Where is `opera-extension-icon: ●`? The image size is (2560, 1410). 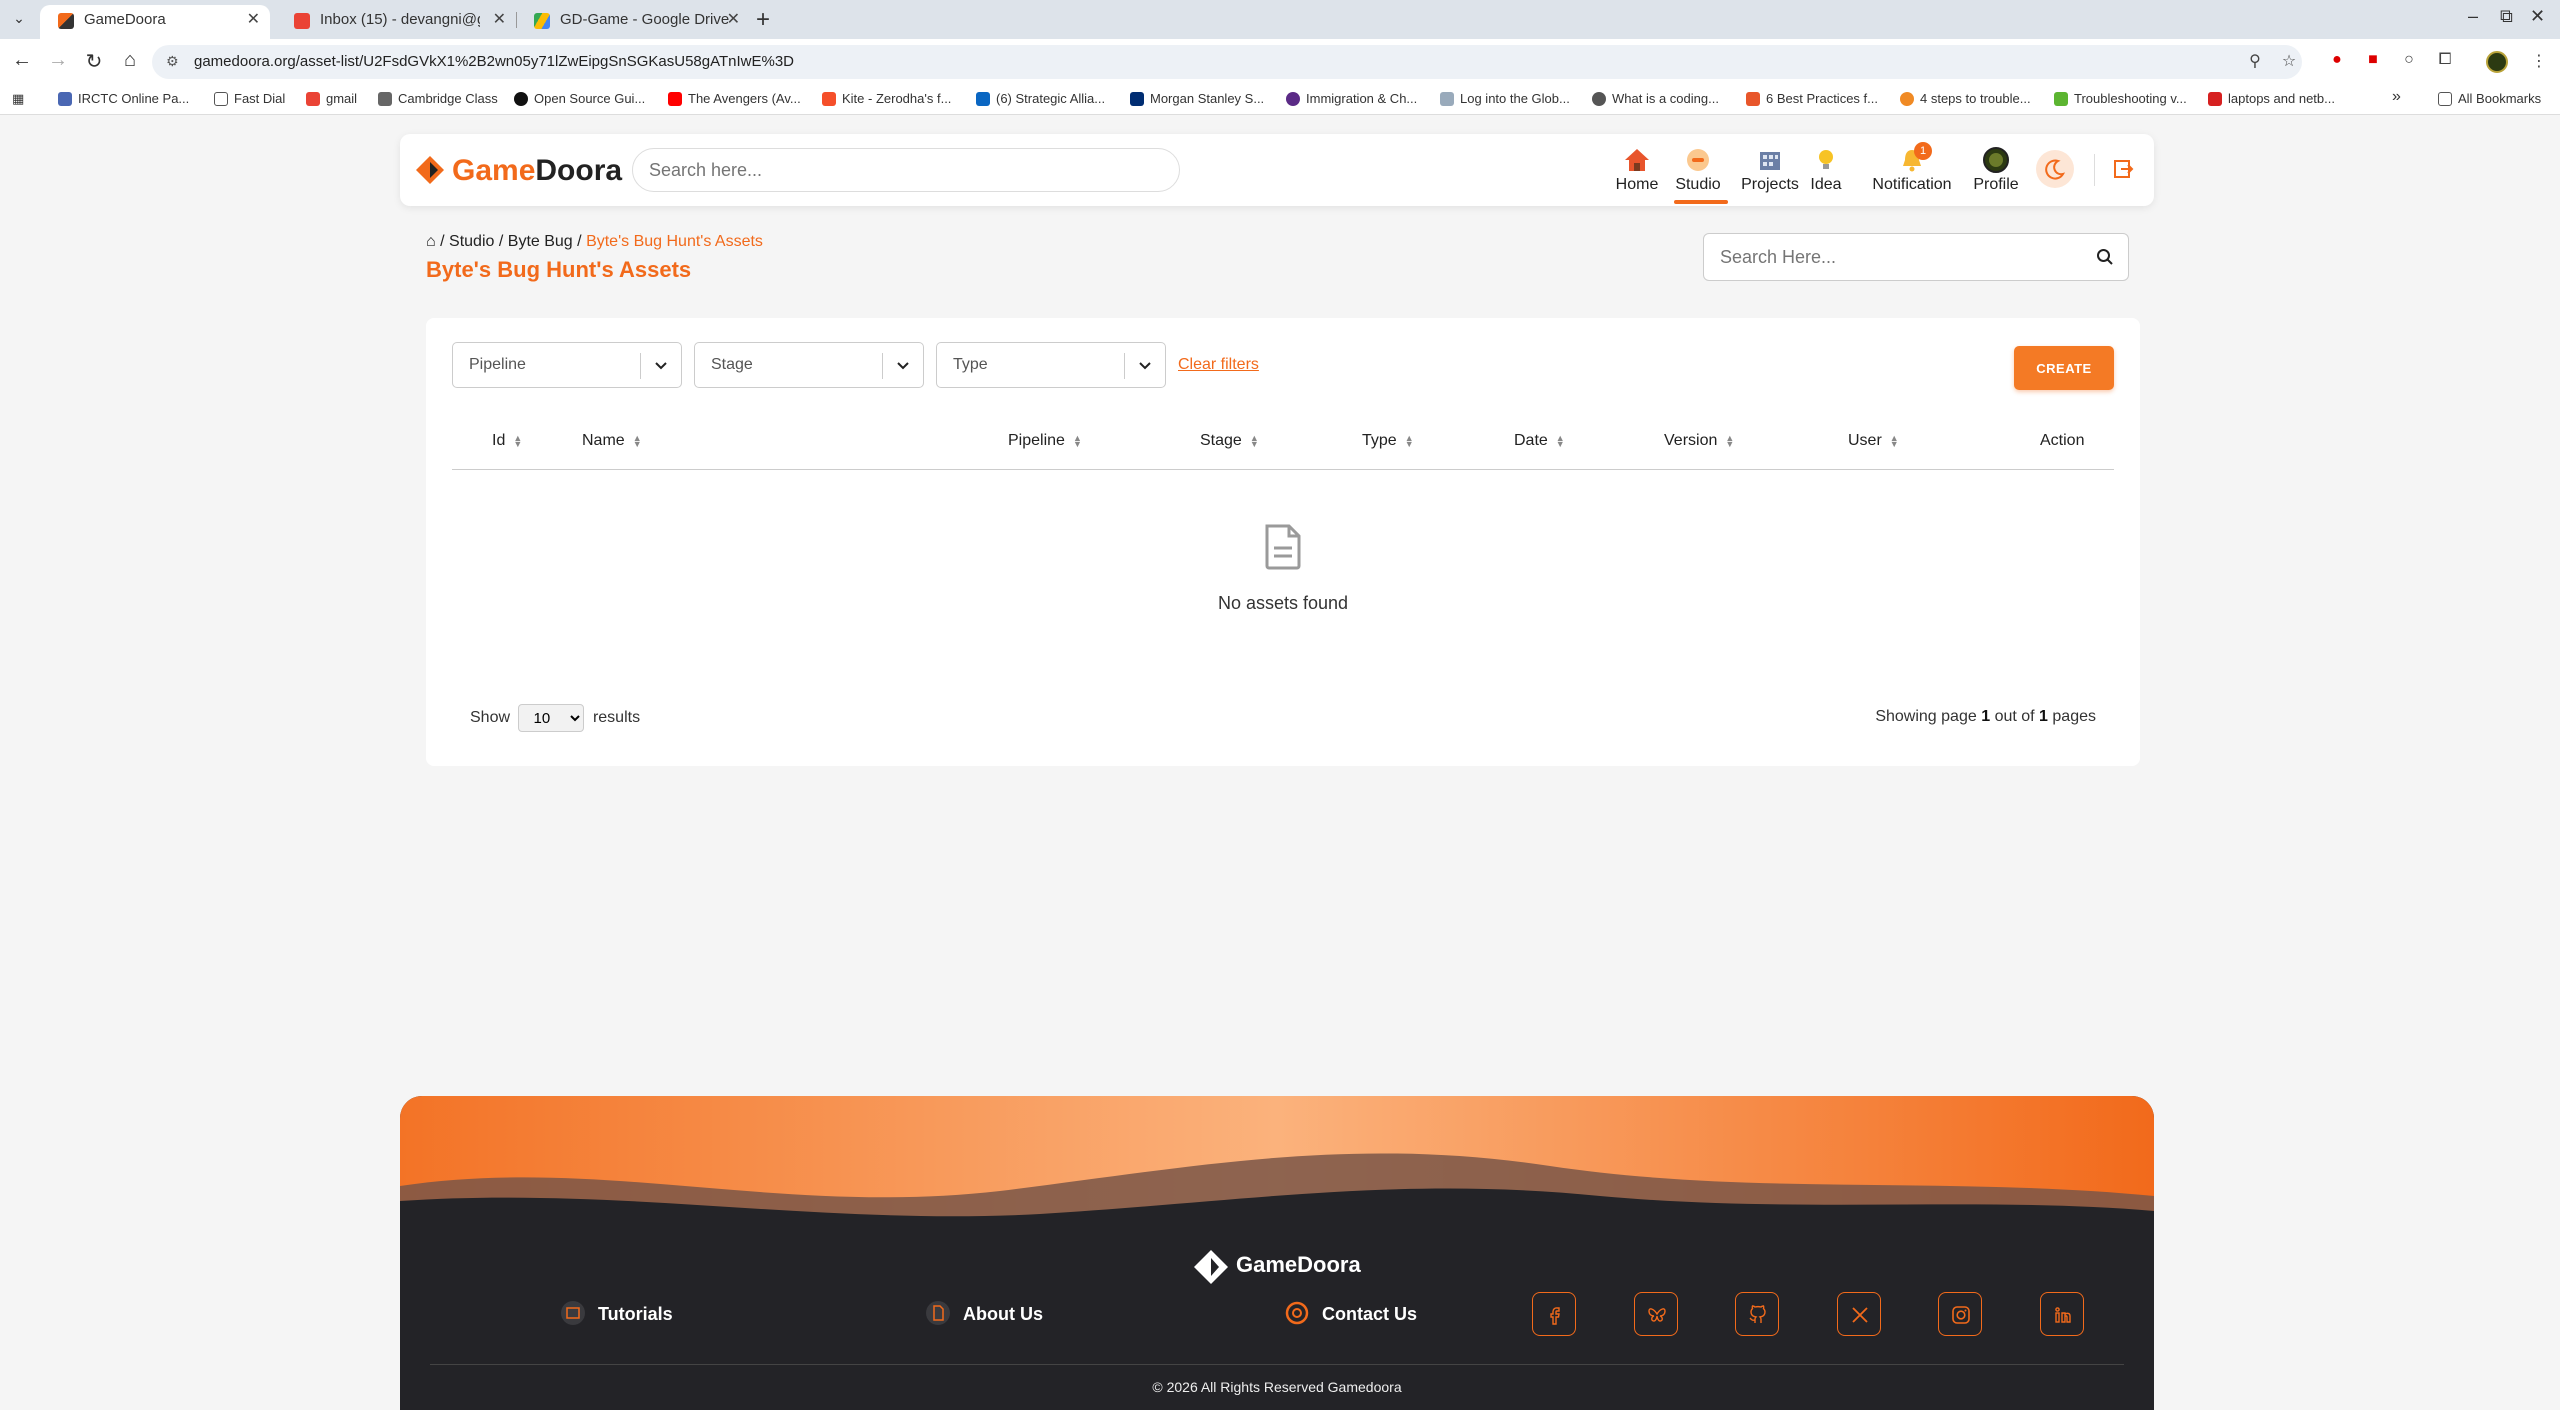
opera-extension-icon: ● is located at coordinates (2337, 62).